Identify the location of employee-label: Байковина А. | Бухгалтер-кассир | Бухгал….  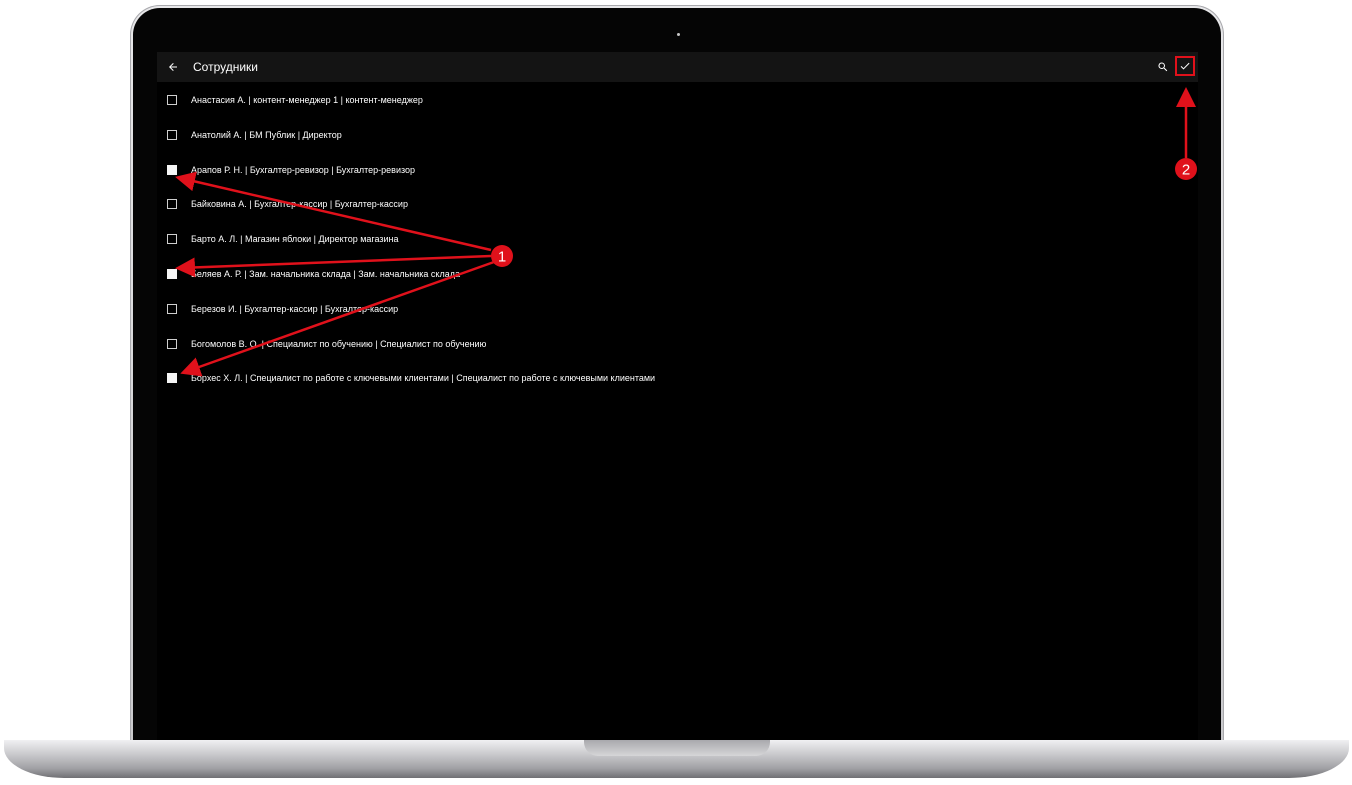
(299, 204).